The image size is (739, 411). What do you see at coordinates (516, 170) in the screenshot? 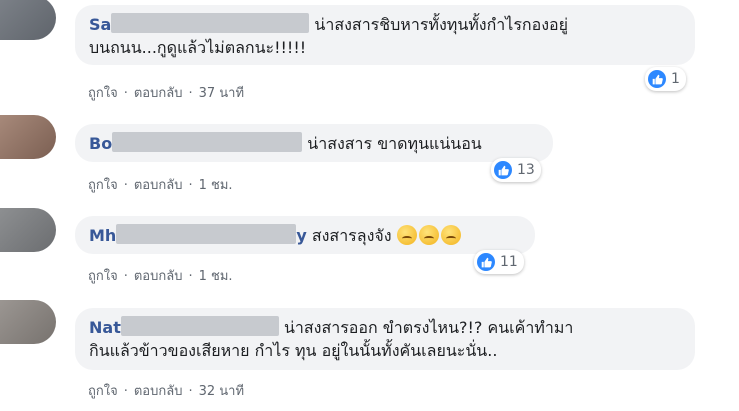
I see `reaction-count: 13` at bounding box center [516, 170].